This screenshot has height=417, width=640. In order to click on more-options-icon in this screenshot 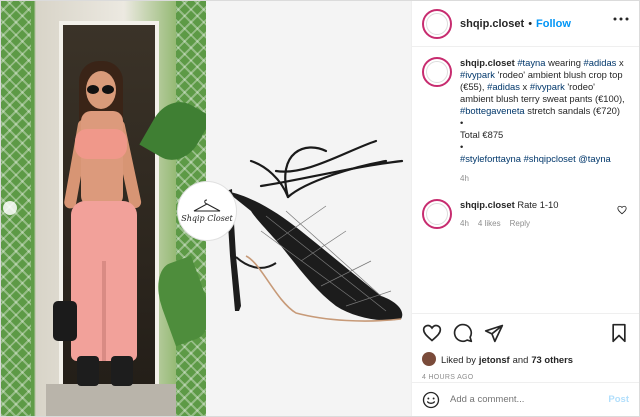, I will do `click(621, 19)`.